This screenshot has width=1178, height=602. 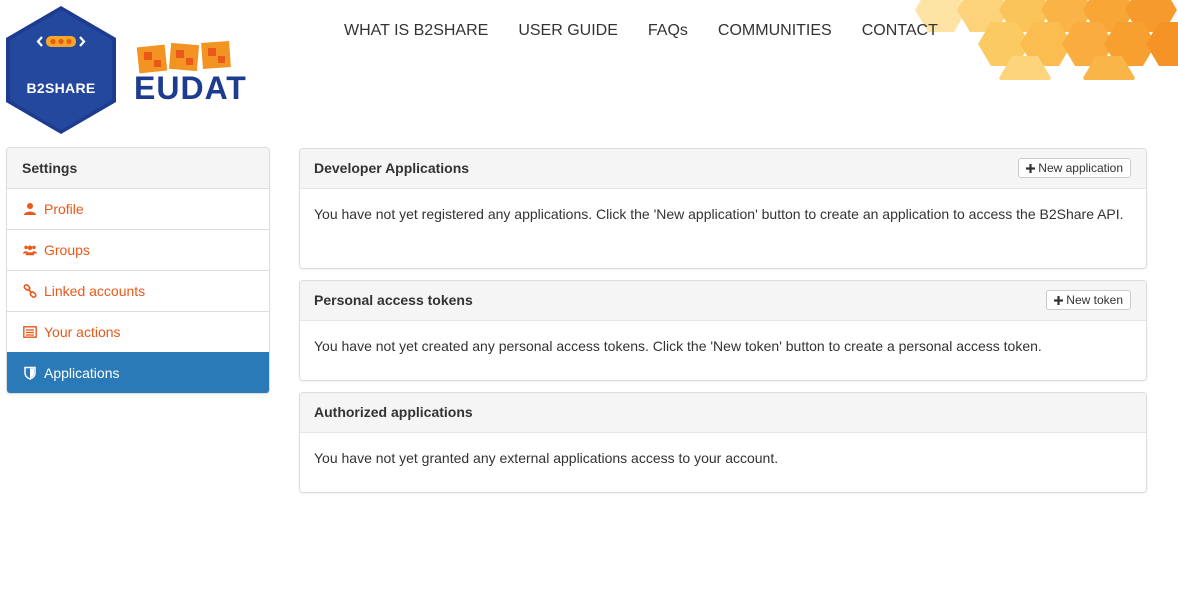 I want to click on panel-heading: Personal access tokens New token, so click(x=723, y=301).